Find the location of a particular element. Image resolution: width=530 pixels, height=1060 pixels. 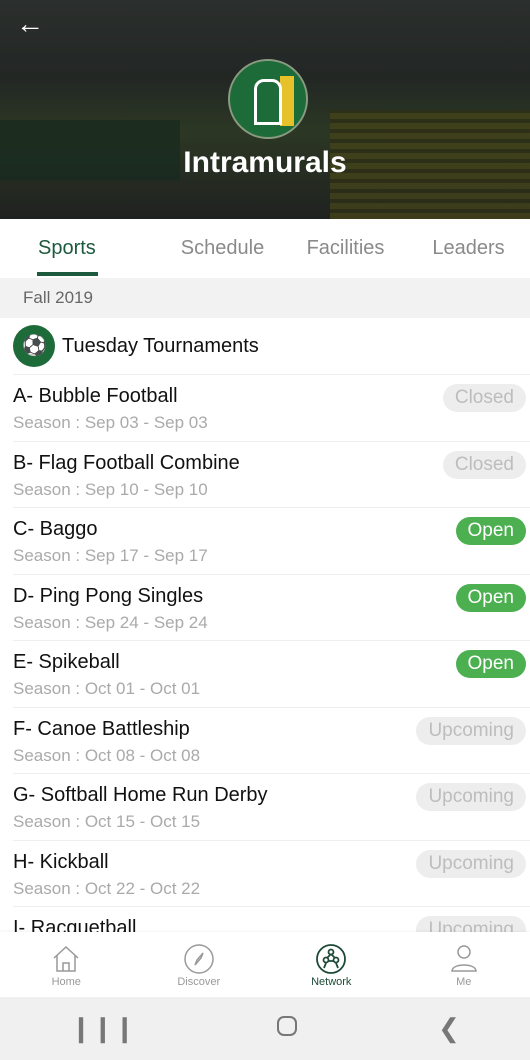

item-name: I- Racquetball is located at coordinates (75, 924).